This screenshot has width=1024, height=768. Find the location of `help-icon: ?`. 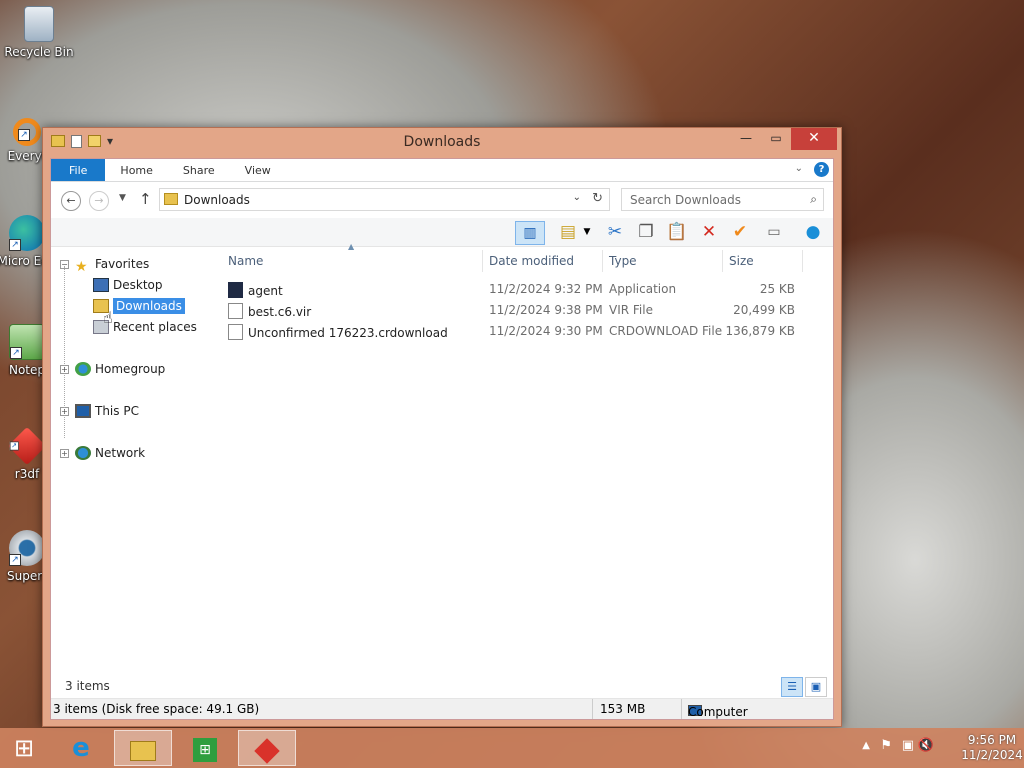

help-icon: ? is located at coordinates (821, 169).